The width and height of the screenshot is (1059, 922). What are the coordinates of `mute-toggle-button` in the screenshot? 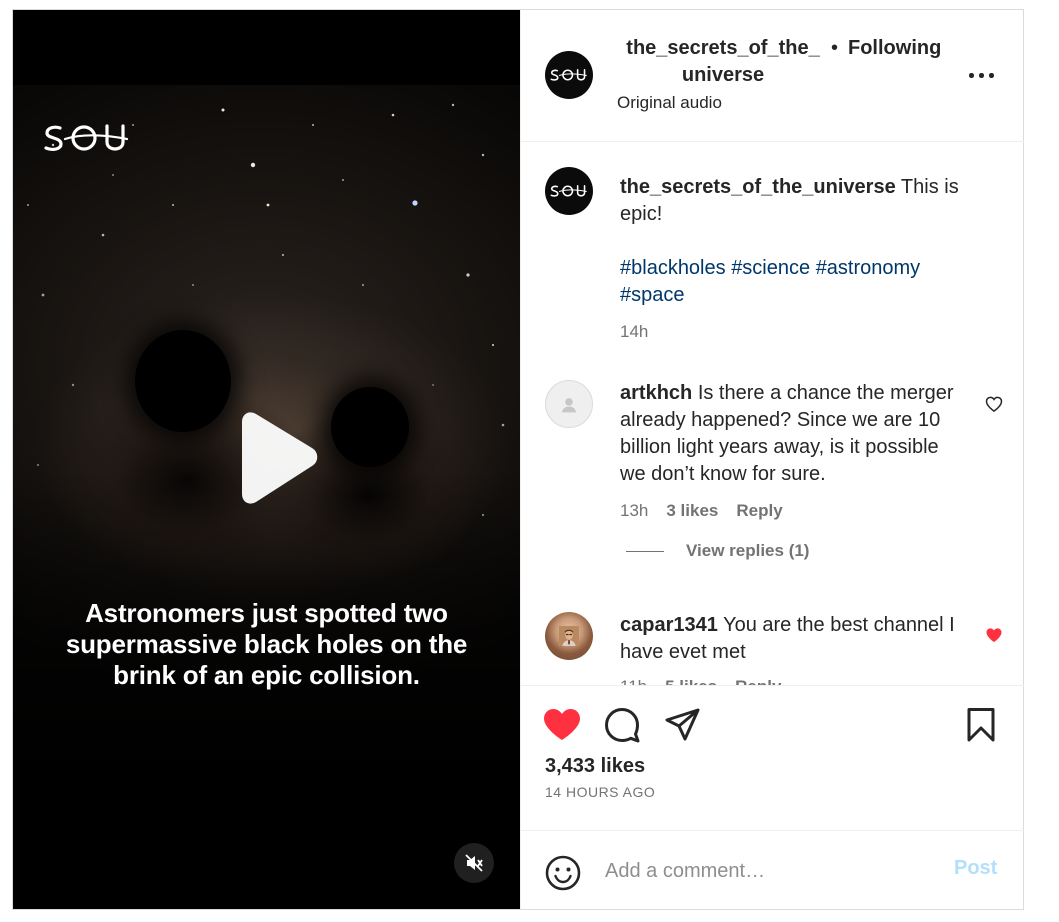 It's located at (474, 863).